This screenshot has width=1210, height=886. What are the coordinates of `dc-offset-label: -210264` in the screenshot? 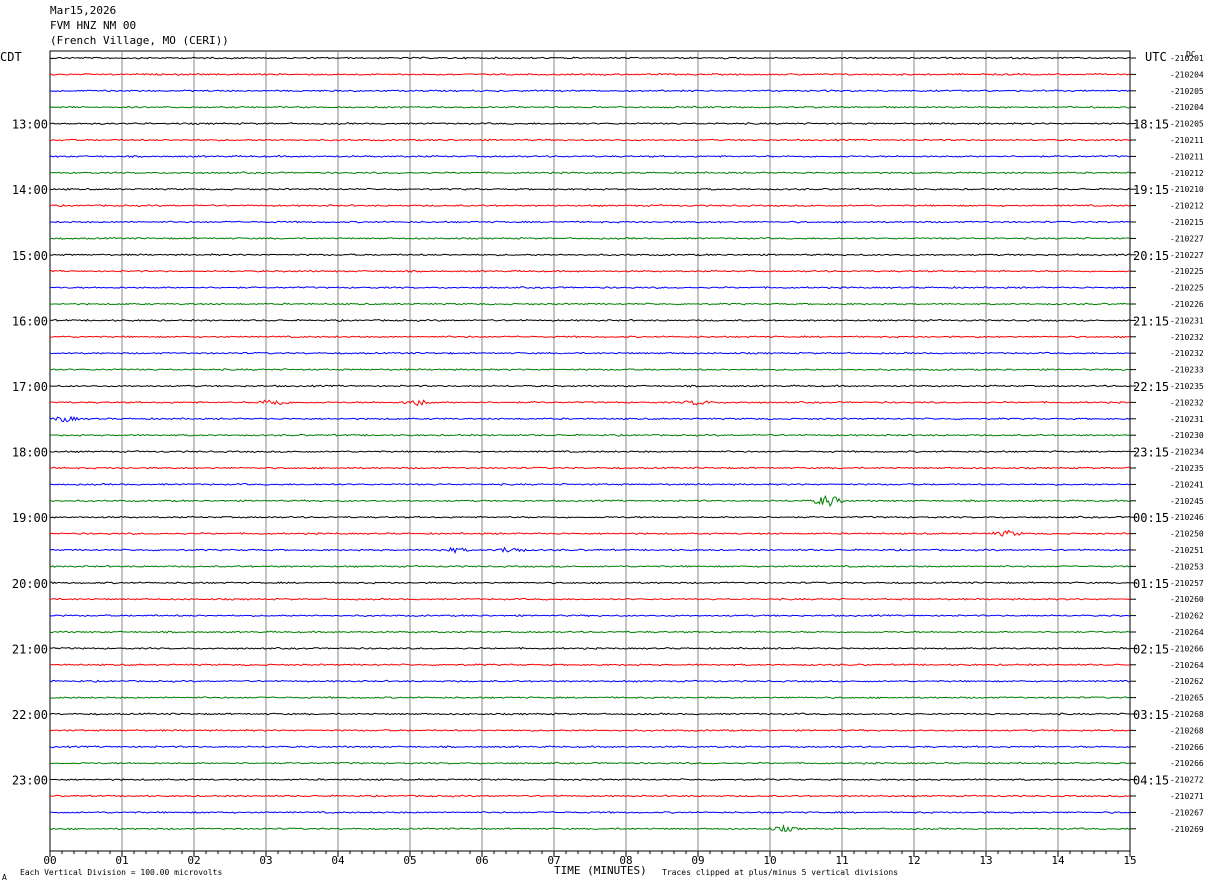 It's located at (1187, 632).